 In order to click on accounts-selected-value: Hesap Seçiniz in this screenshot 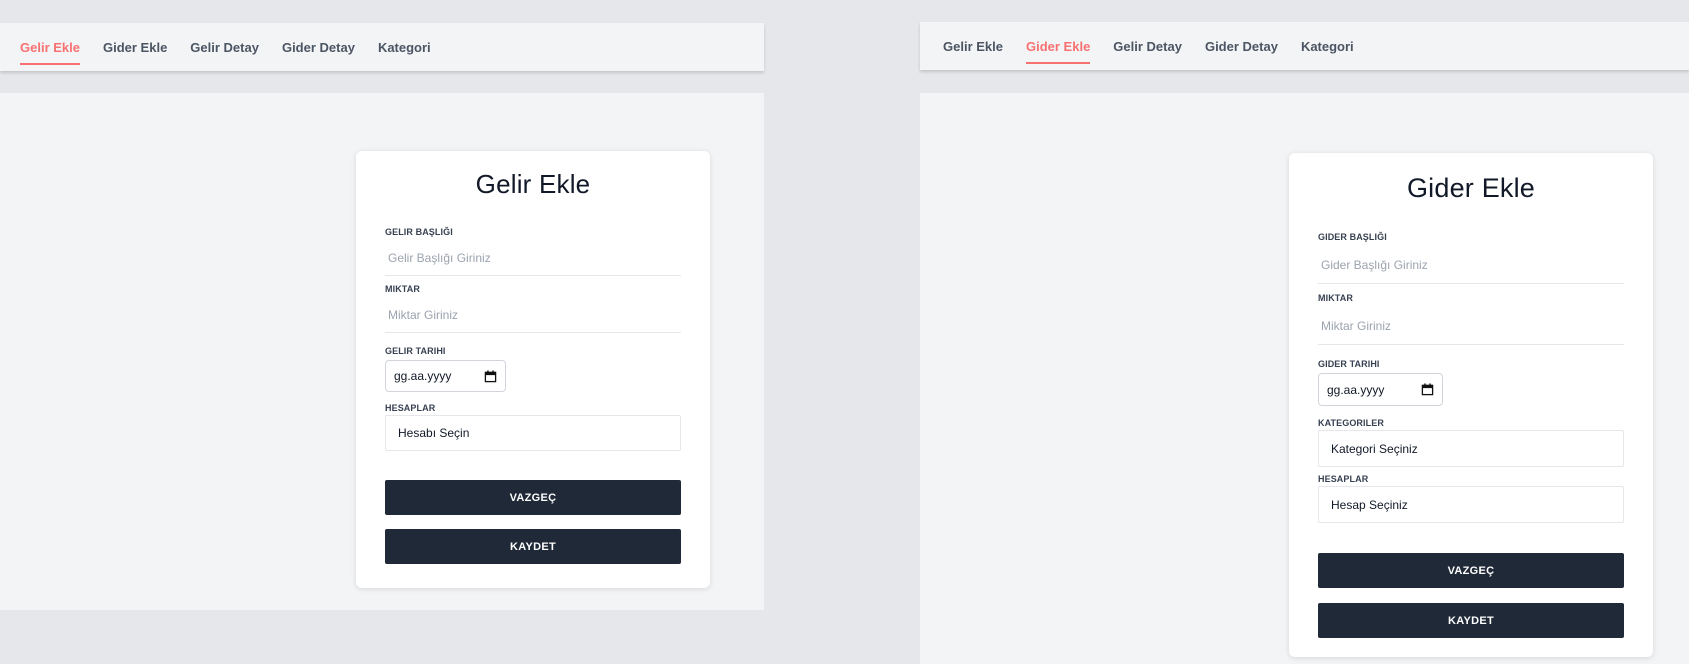, I will do `click(1369, 504)`.